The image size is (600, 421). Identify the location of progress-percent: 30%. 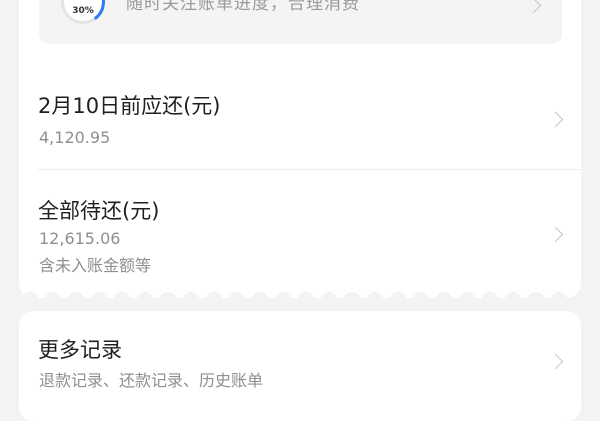
(83, 11).